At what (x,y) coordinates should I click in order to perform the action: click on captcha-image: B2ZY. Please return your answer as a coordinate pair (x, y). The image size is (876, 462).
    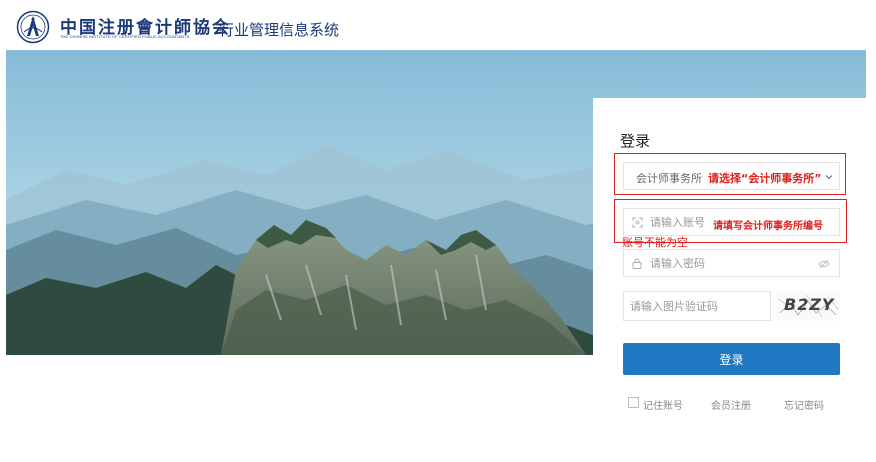
    Looking at the image, I should click on (808, 306).